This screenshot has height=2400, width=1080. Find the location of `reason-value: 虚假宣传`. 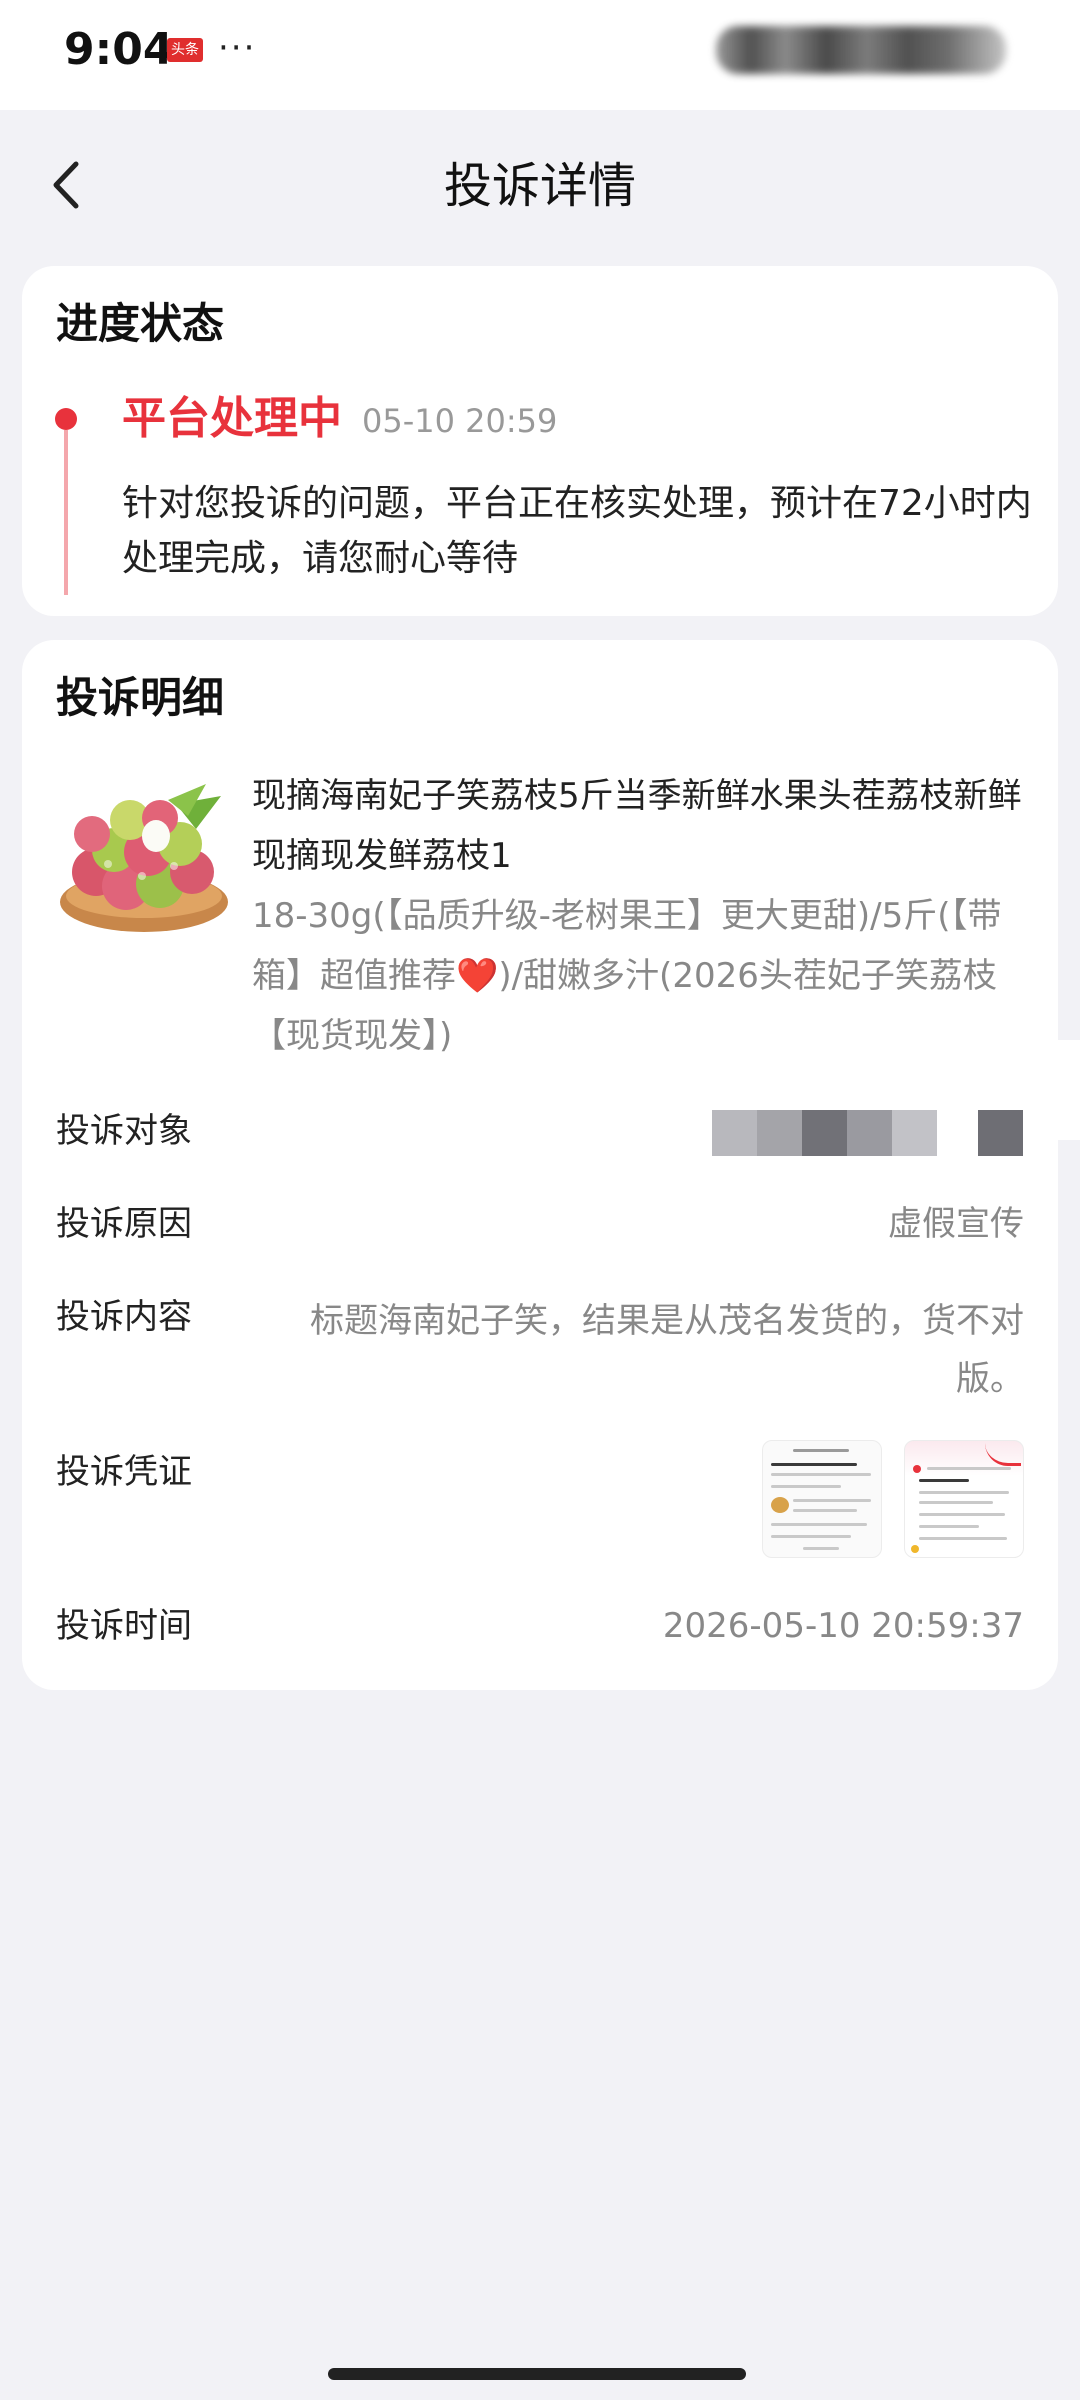

reason-value: 虚假宣传 is located at coordinates (956, 1224).